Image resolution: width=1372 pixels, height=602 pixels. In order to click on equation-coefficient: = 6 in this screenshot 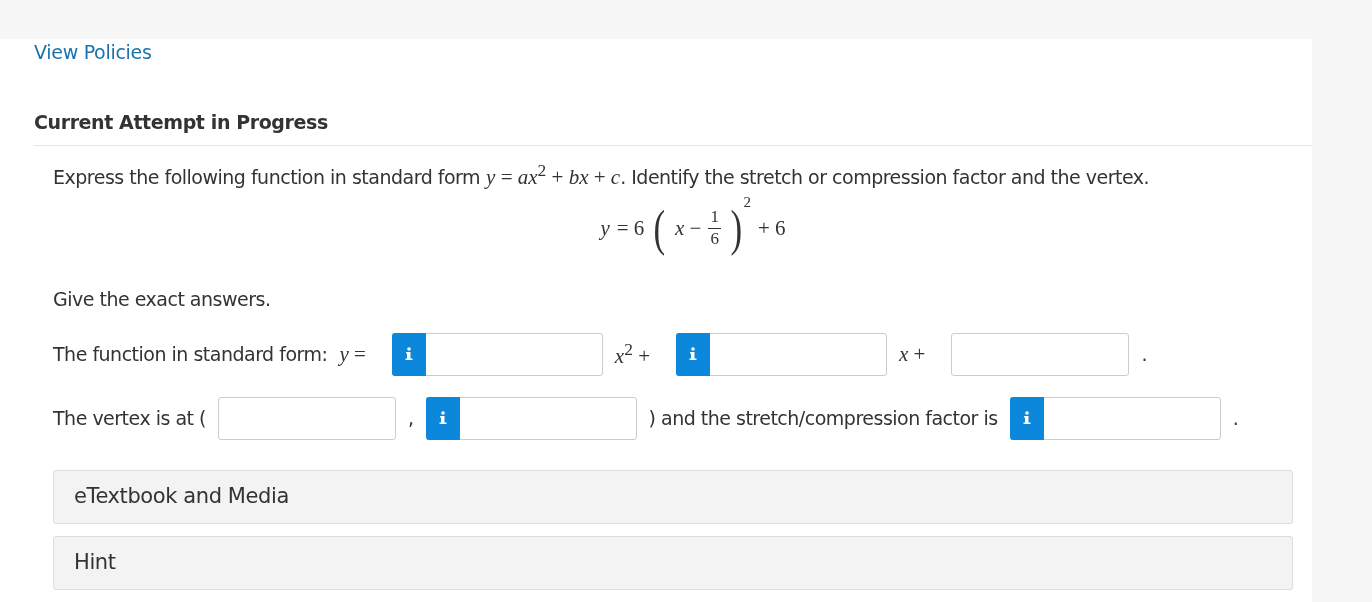, I will do `click(630, 228)`.